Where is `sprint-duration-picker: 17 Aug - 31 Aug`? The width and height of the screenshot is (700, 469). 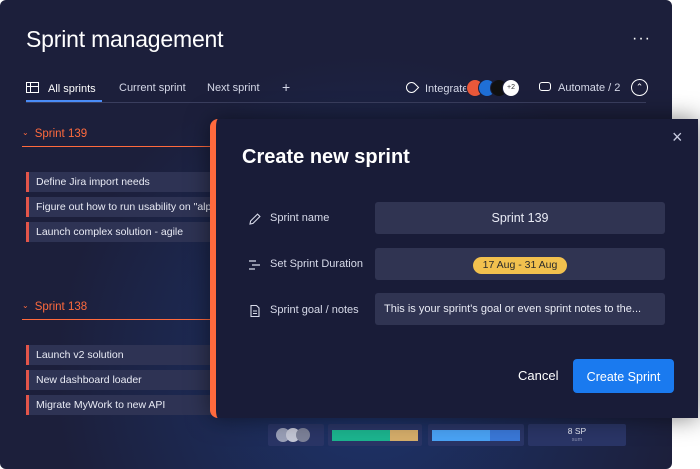 sprint-duration-picker: 17 Aug - 31 Aug is located at coordinates (520, 264).